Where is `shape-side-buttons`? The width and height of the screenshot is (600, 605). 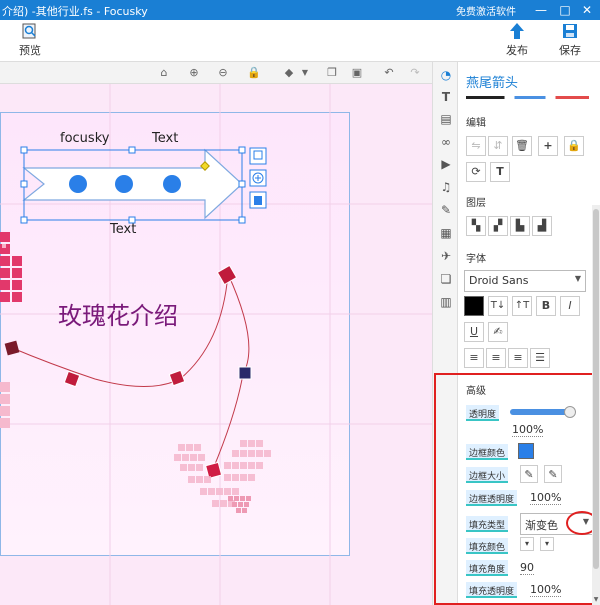 shape-side-buttons is located at coordinates (258, 178).